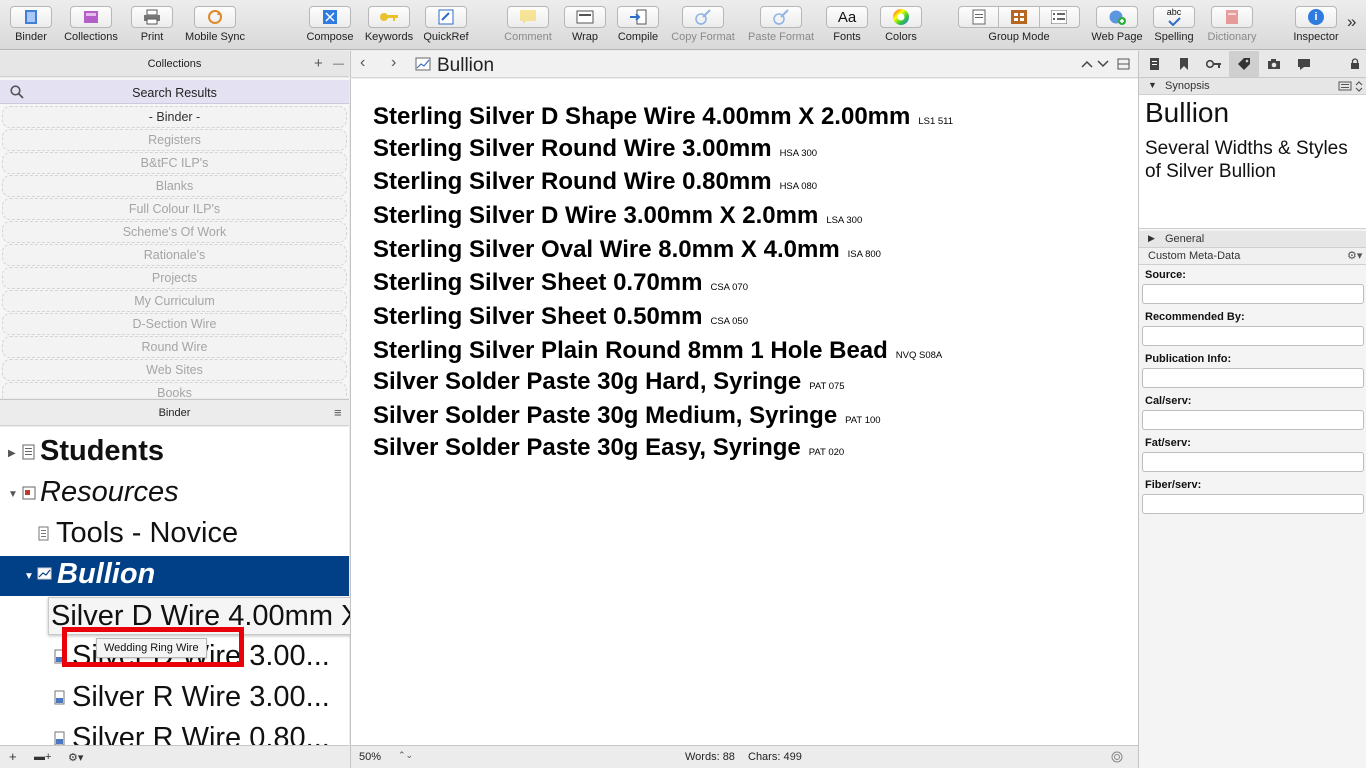 The height and width of the screenshot is (768, 1366). What do you see at coordinates (405, 755) in the screenshot?
I see `zoom-stepper: ⌃⌄` at bounding box center [405, 755].